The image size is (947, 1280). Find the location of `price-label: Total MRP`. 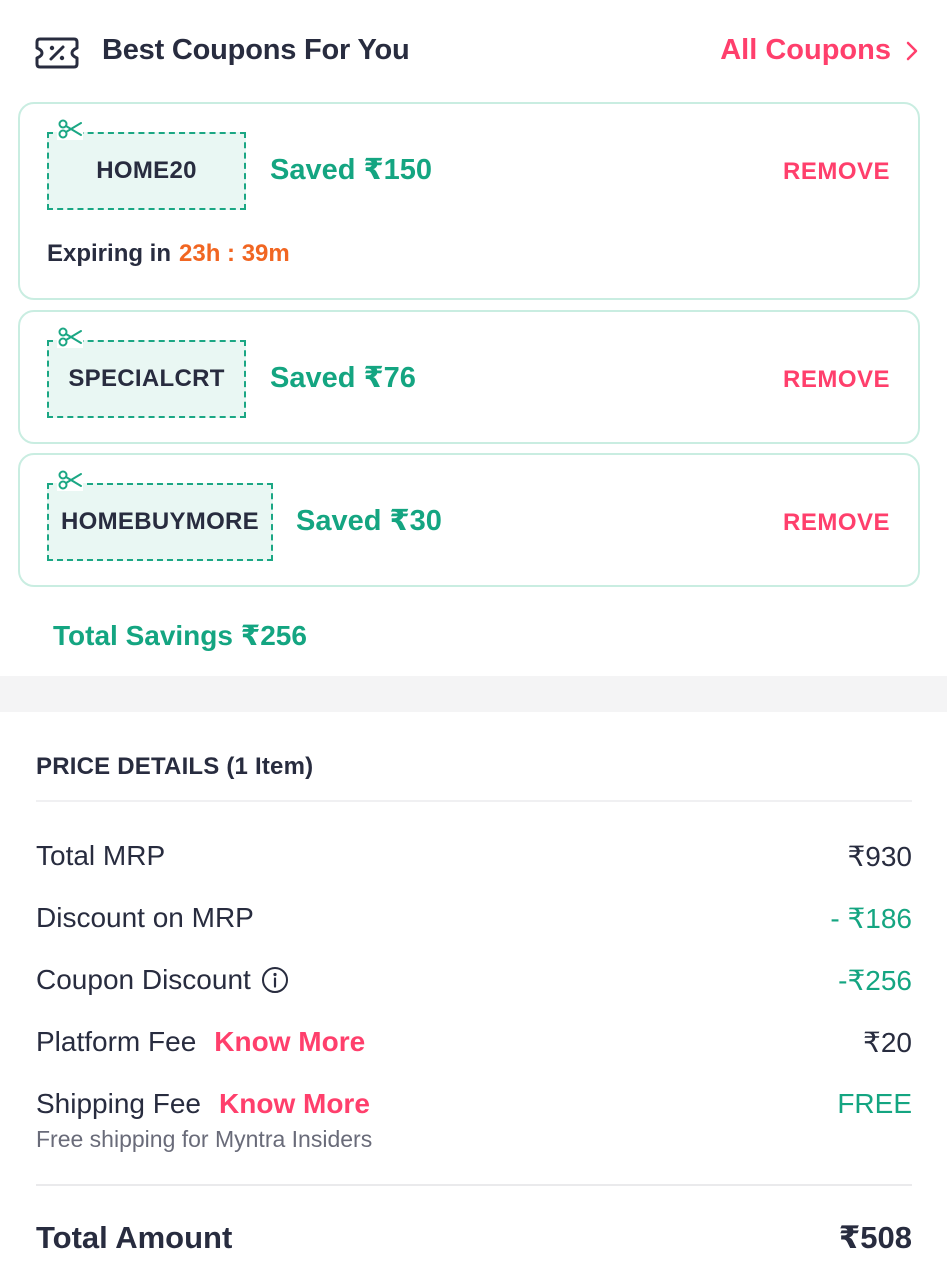

price-label: Total MRP is located at coordinates (101, 855).